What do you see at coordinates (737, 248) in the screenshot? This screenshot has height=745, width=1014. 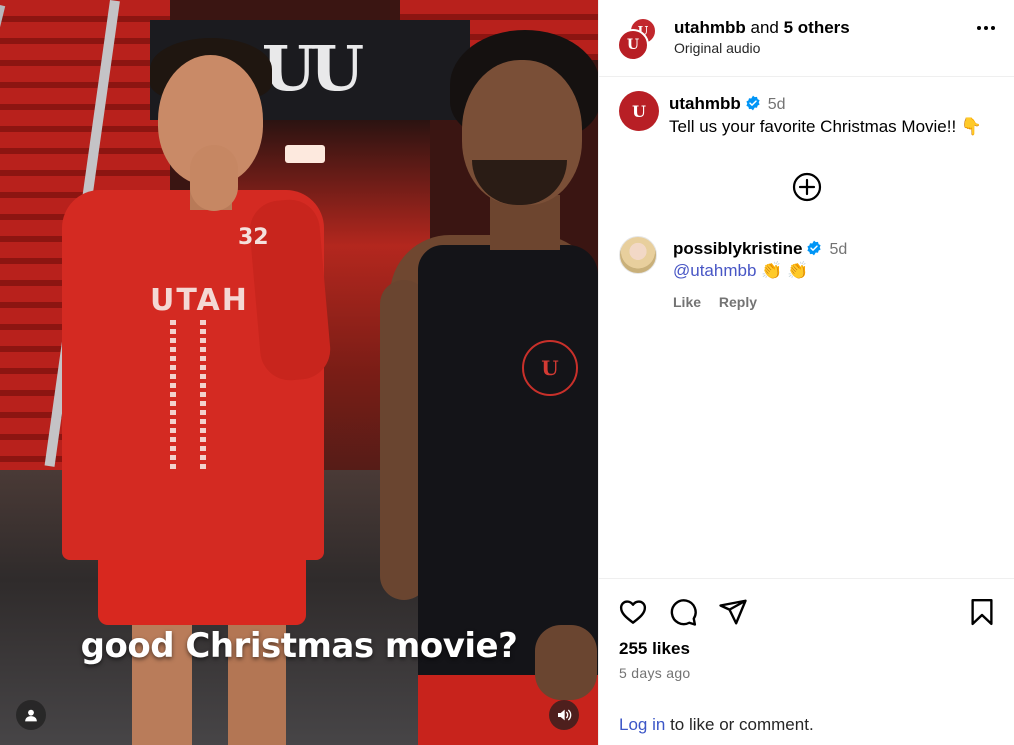 I see `comment-username: possiblykristine` at bounding box center [737, 248].